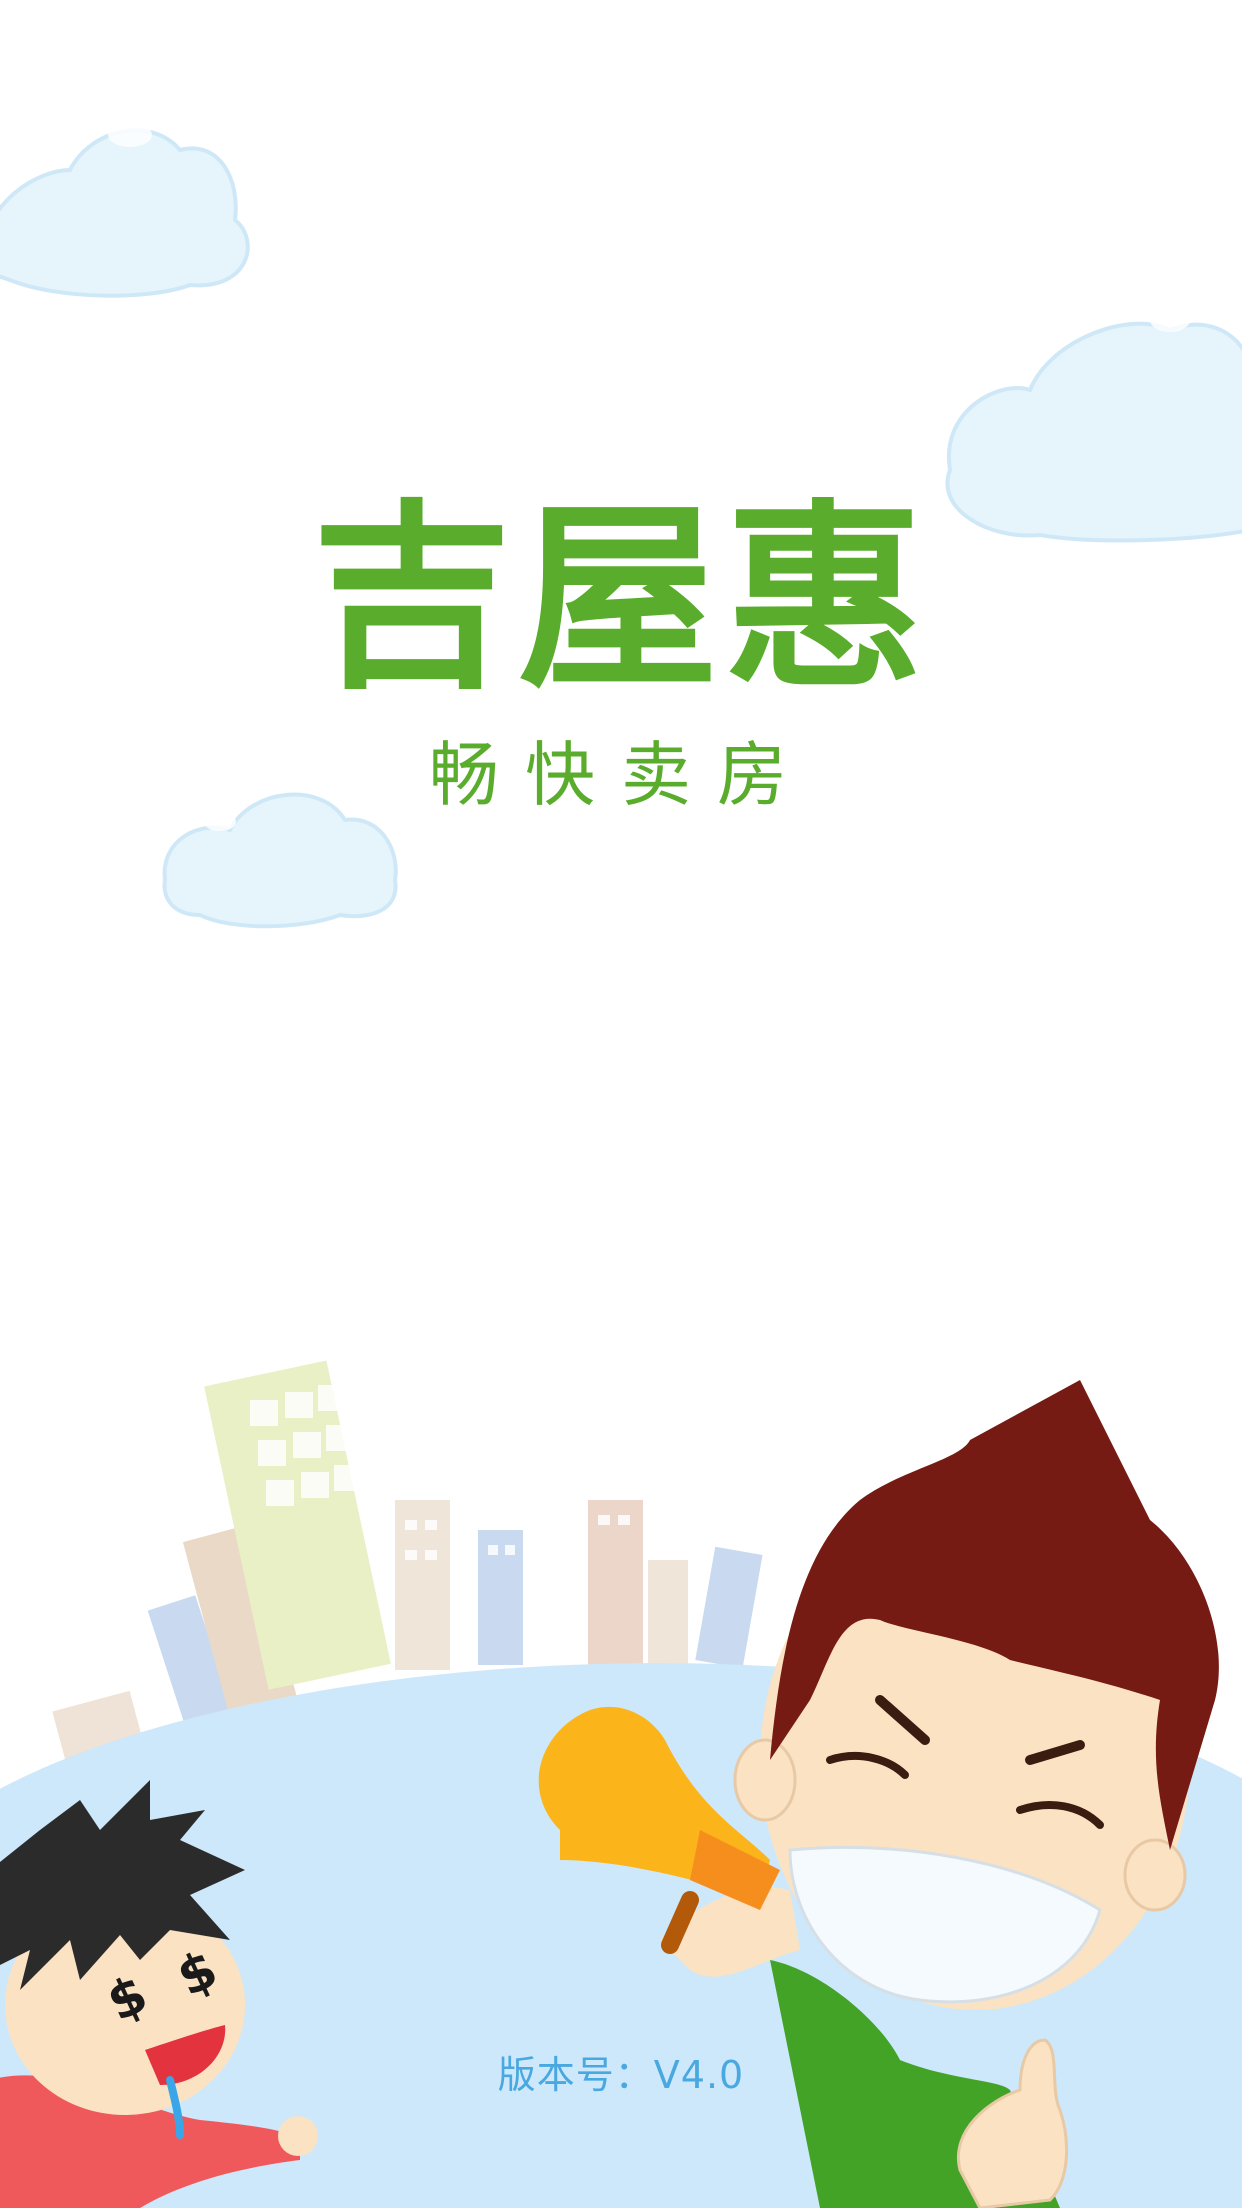  What do you see at coordinates (621, 2075) in the screenshot?
I see `version-label: 版本号：V4.0` at bounding box center [621, 2075].